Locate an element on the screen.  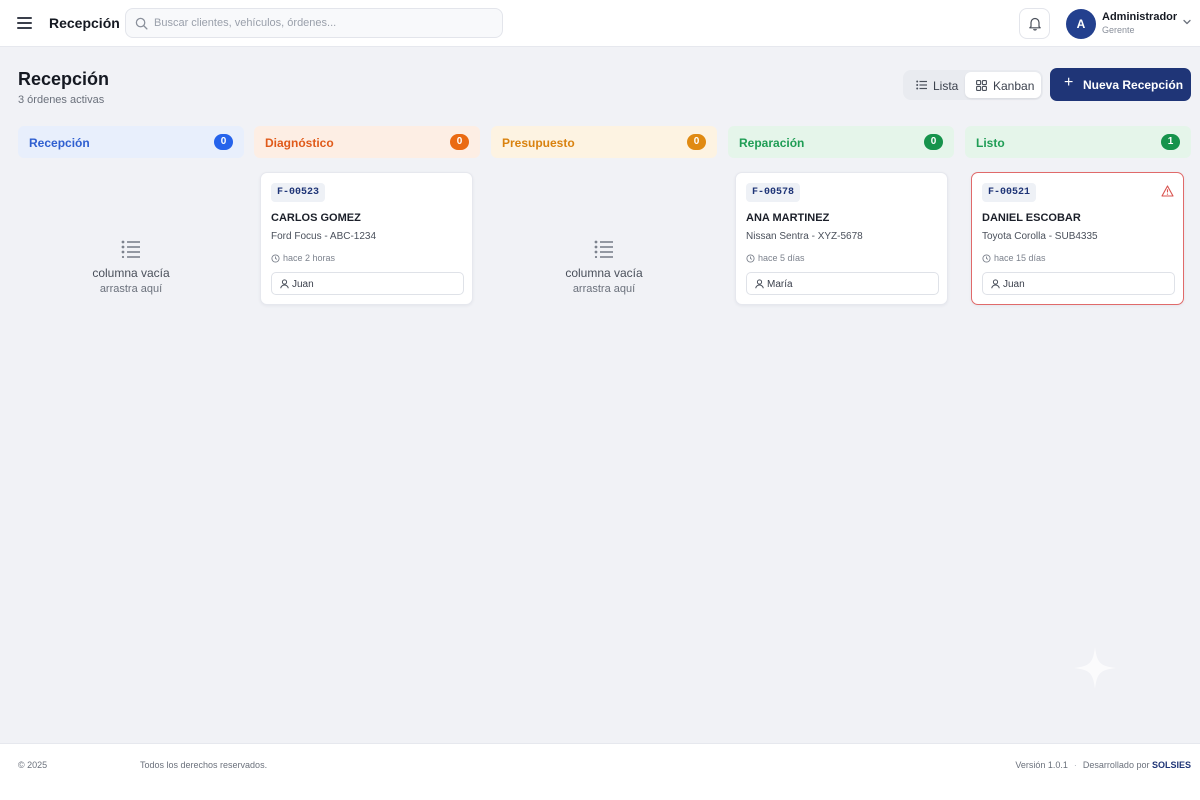
user-role: Gerente is located at coordinates (1118, 30).